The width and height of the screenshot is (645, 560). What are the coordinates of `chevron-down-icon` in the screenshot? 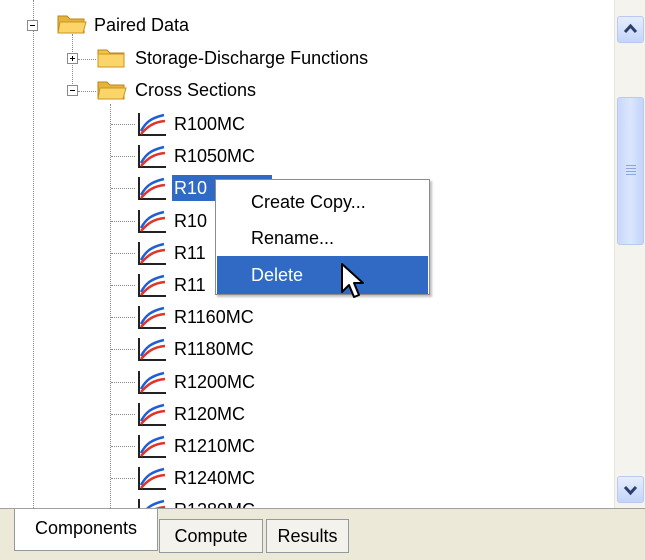 It's located at (630, 490).